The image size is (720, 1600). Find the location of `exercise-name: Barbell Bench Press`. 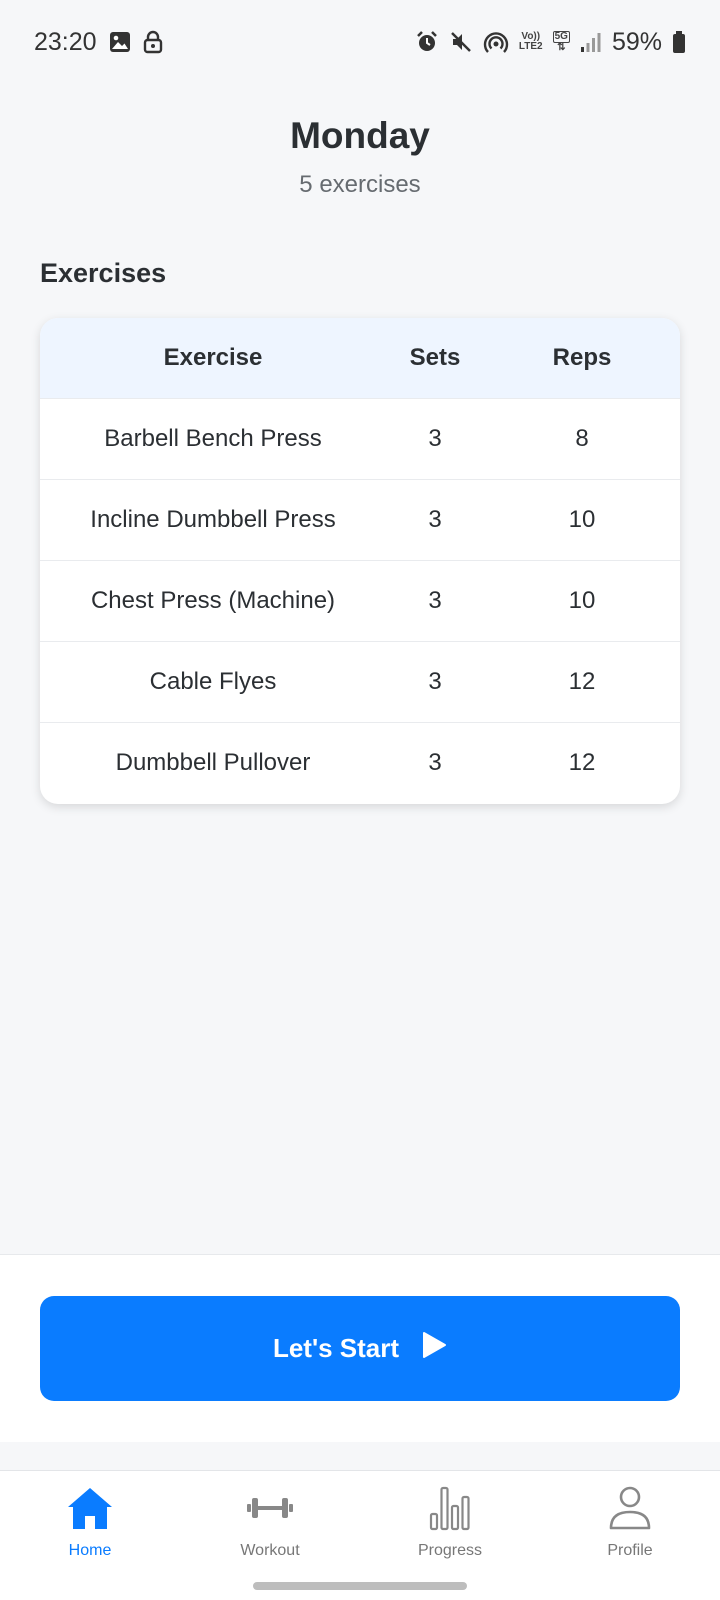

exercise-name: Barbell Bench Press is located at coordinates (213, 438).